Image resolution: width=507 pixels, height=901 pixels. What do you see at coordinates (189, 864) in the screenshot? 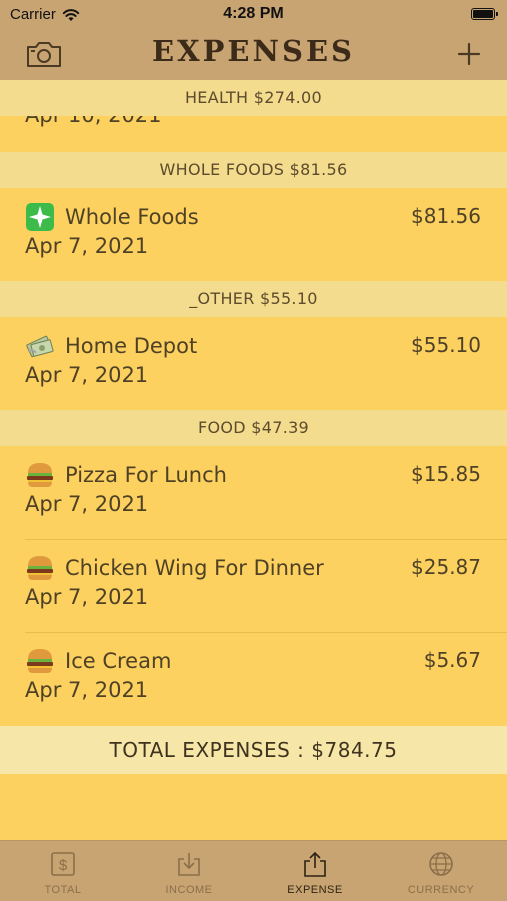
I see `download-icon` at bounding box center [189, 864].